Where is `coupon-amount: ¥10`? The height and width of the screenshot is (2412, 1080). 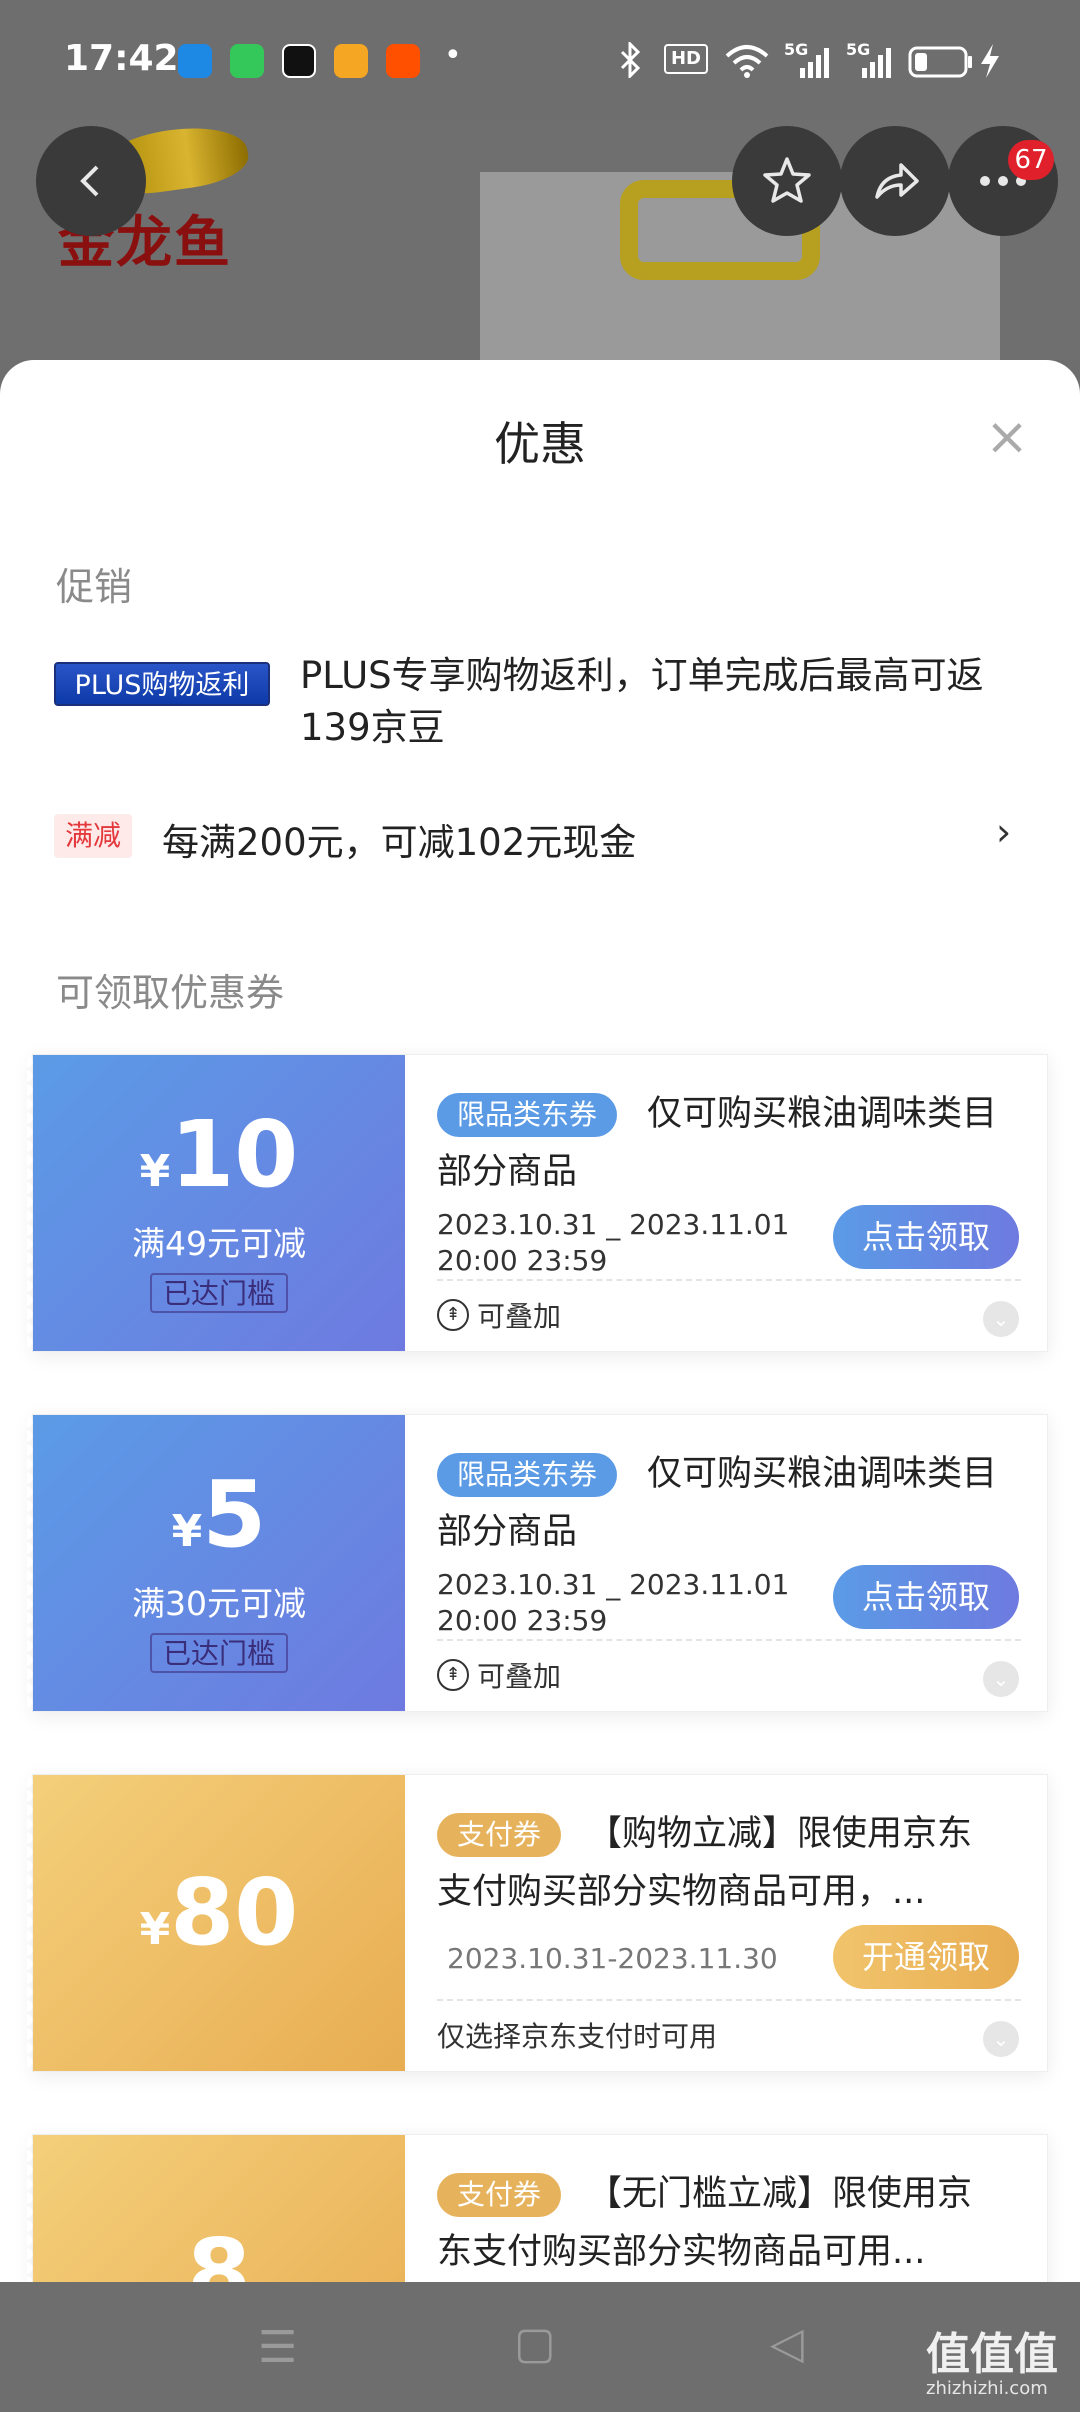 coupon-amount: ¥10 is located at coordinates (219, 1154).